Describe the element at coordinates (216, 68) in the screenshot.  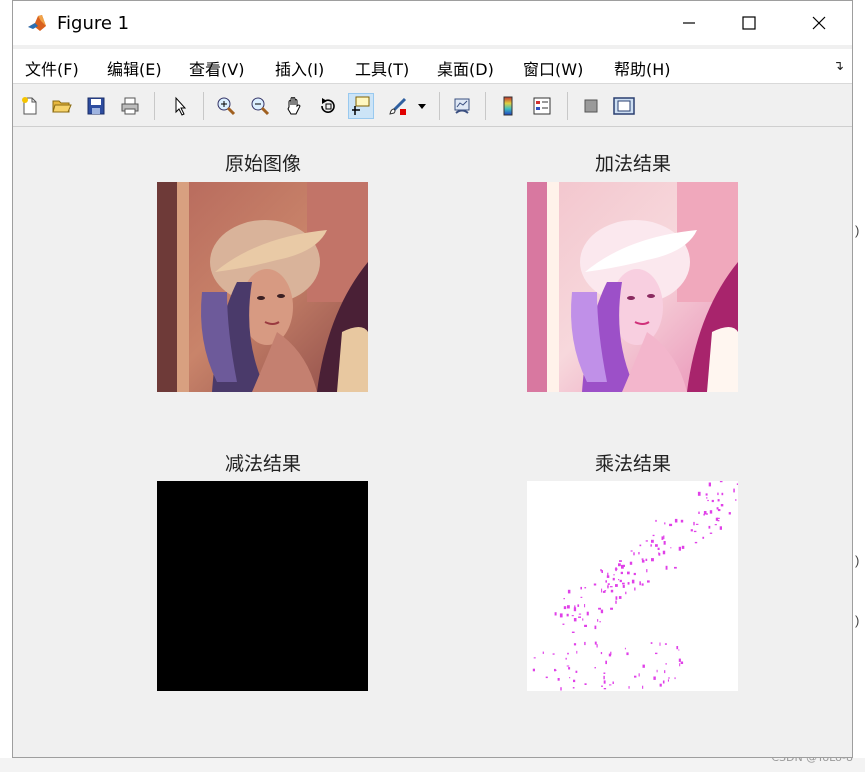
I see `menu-view: 查看(V)` at that location.